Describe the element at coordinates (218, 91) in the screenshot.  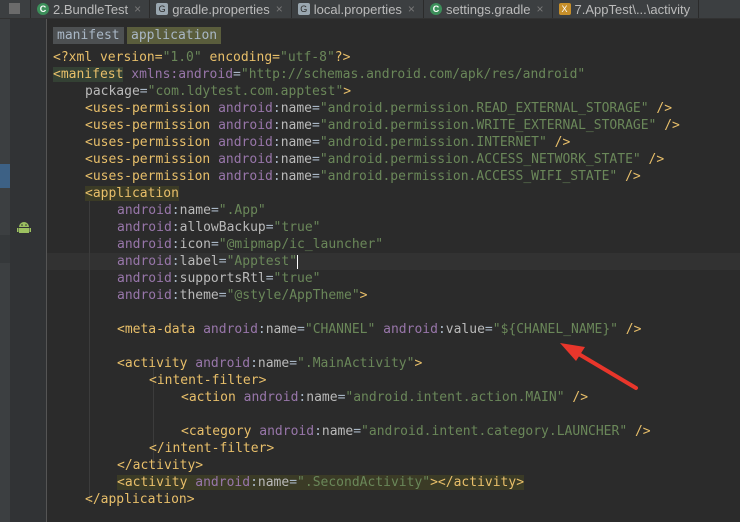
I see `code-line: package="com.ldytest.com.apptest">` at that location.